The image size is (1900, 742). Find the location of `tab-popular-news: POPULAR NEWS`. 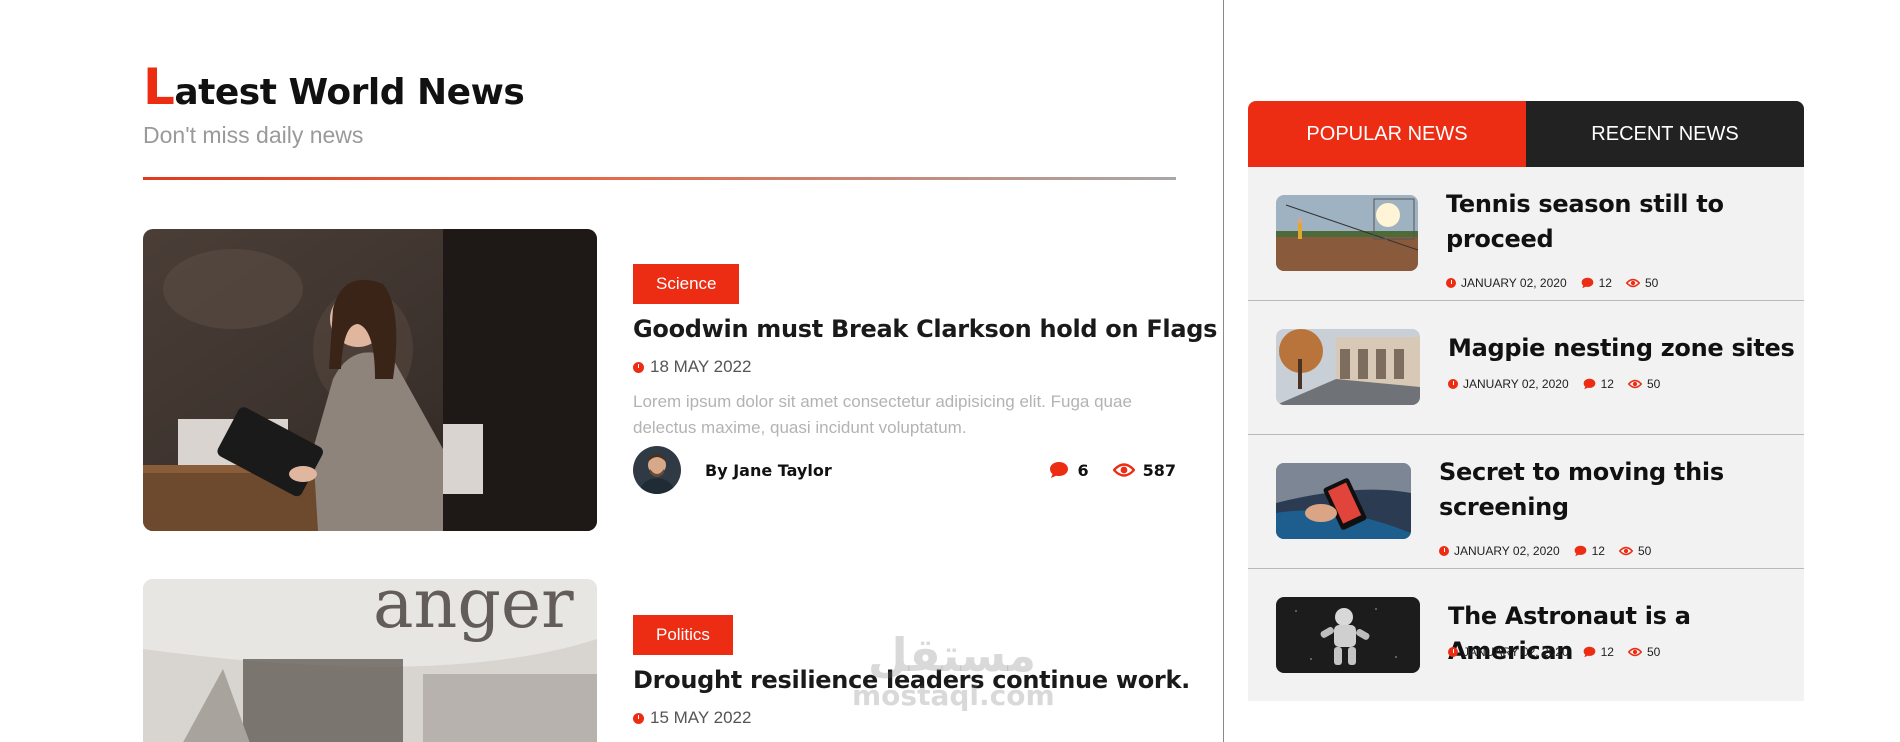

tab-popular-news: POPULAR NEWS is located at coordinates (1387, 134).